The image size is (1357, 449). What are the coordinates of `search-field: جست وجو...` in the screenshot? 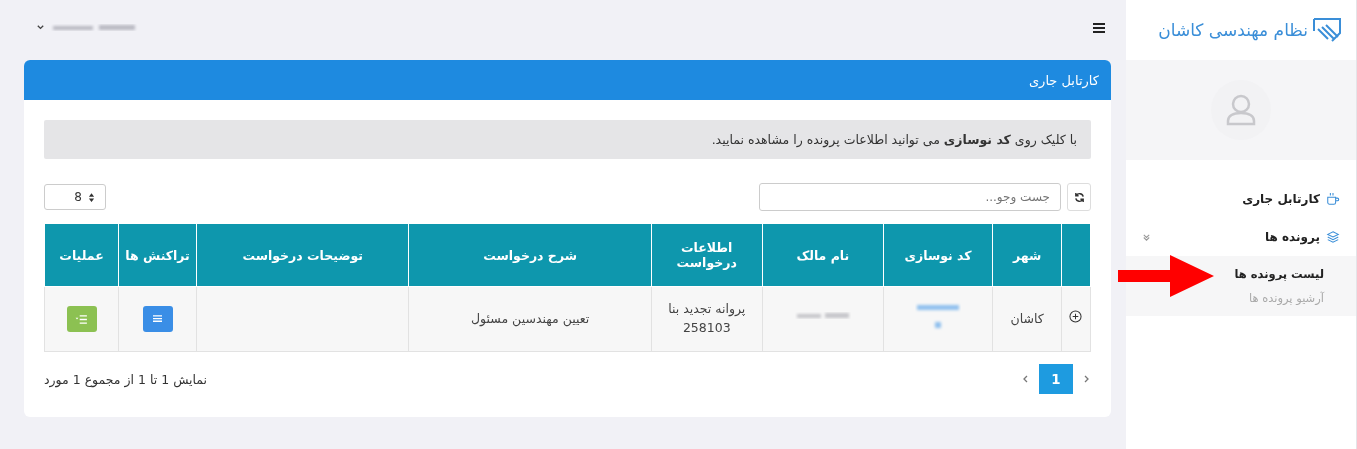 It's located at (910, 197).